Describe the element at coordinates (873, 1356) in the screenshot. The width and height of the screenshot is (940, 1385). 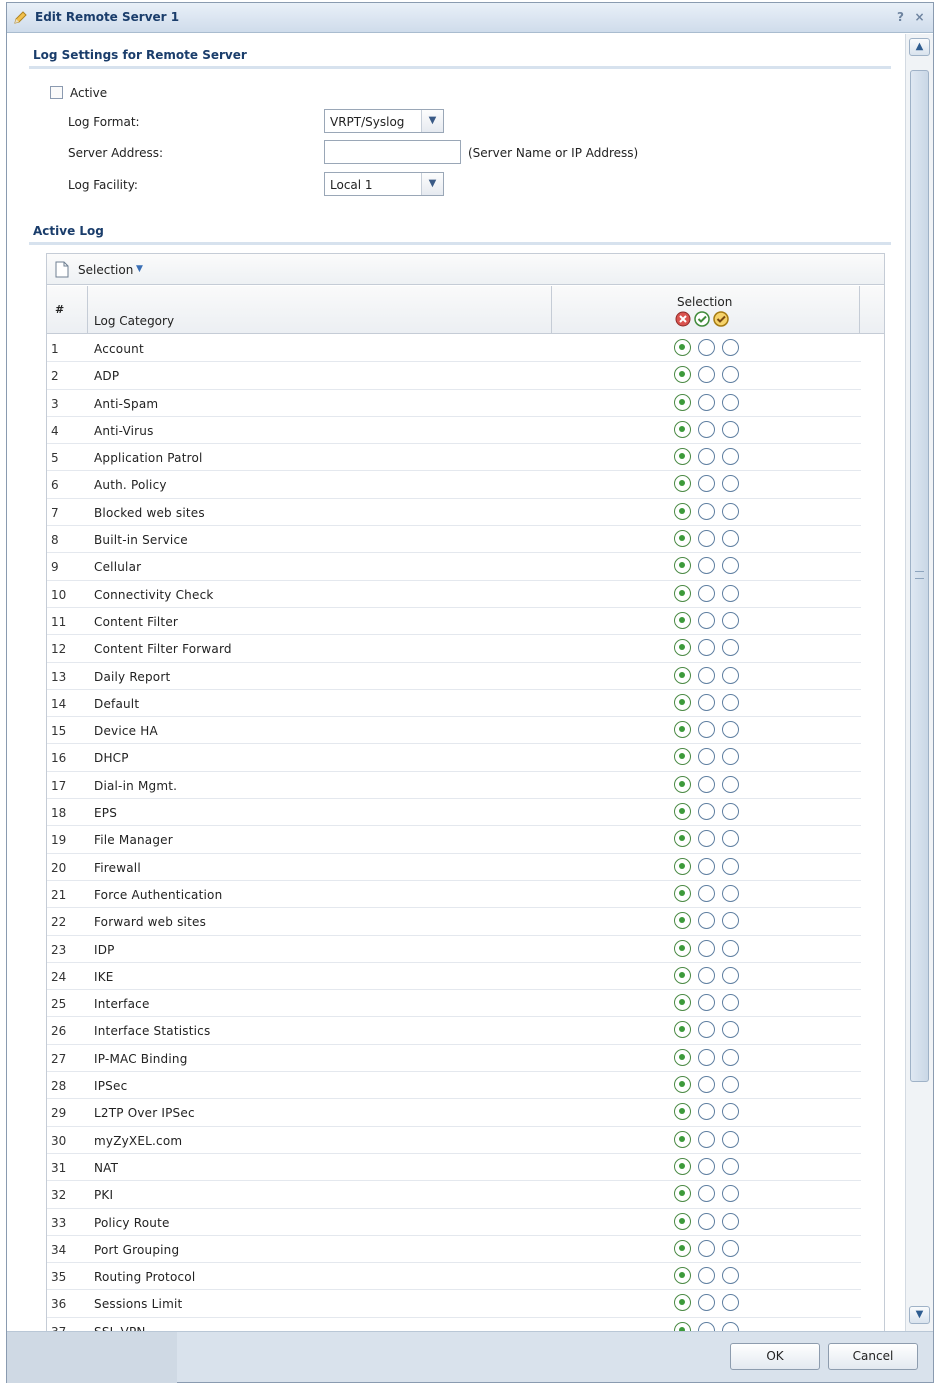
I see `cancel-button: Cancel` at that location.